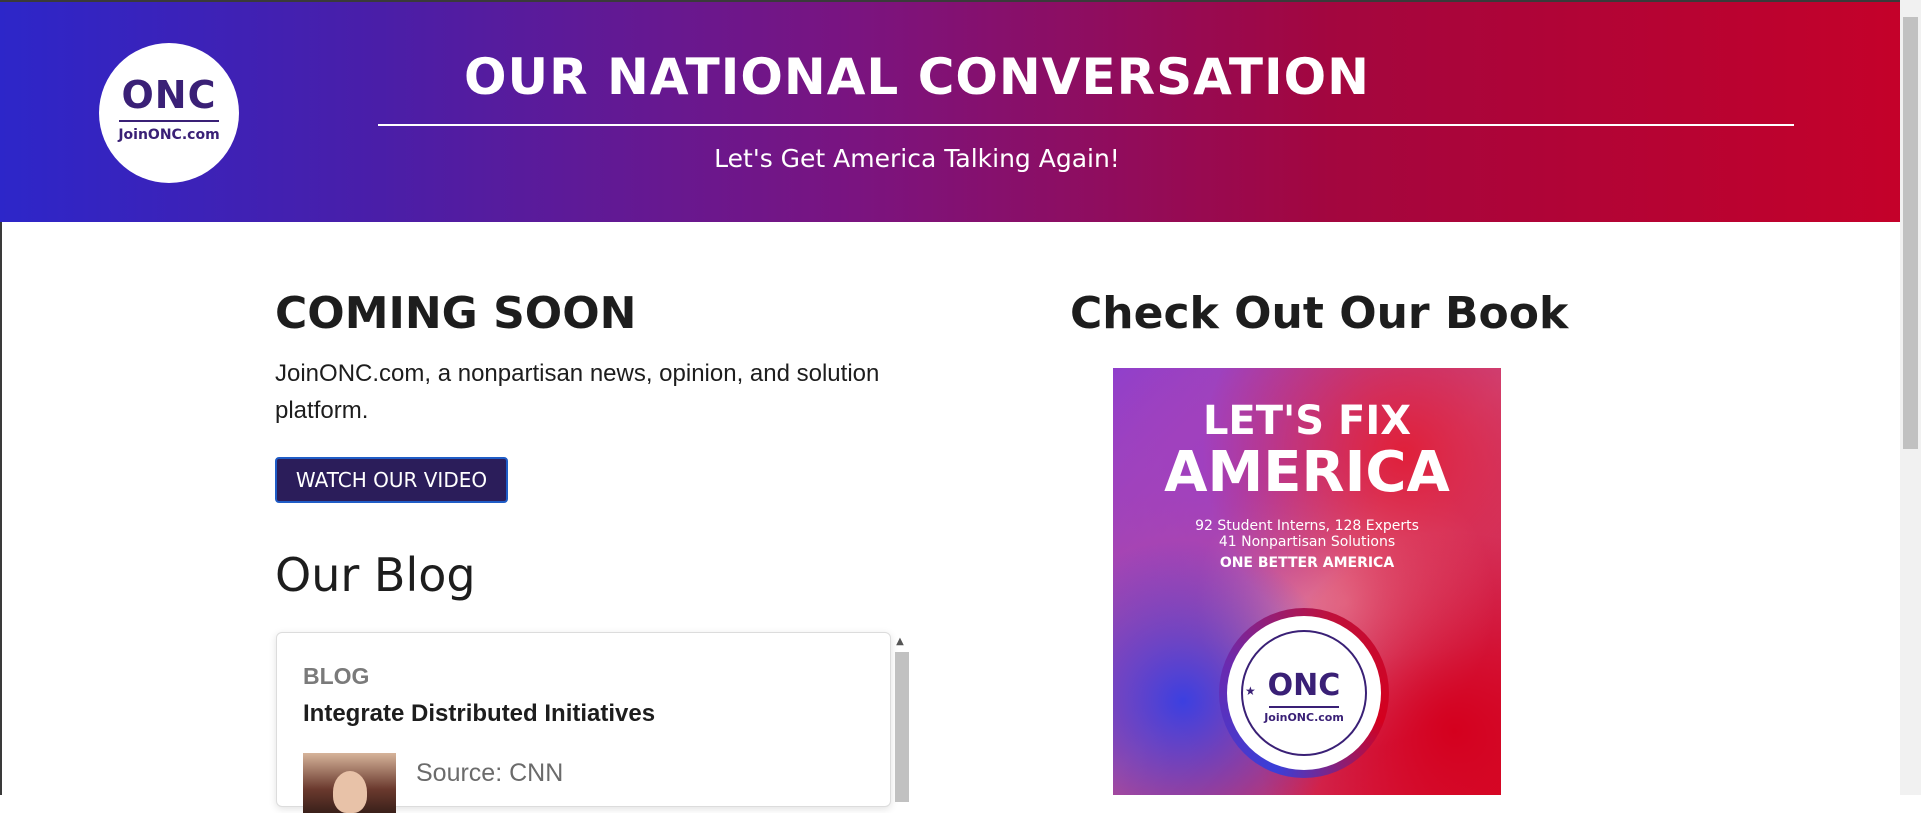  I want to click on onc-logo: ONC JoinONC.com, so click(169, 113).